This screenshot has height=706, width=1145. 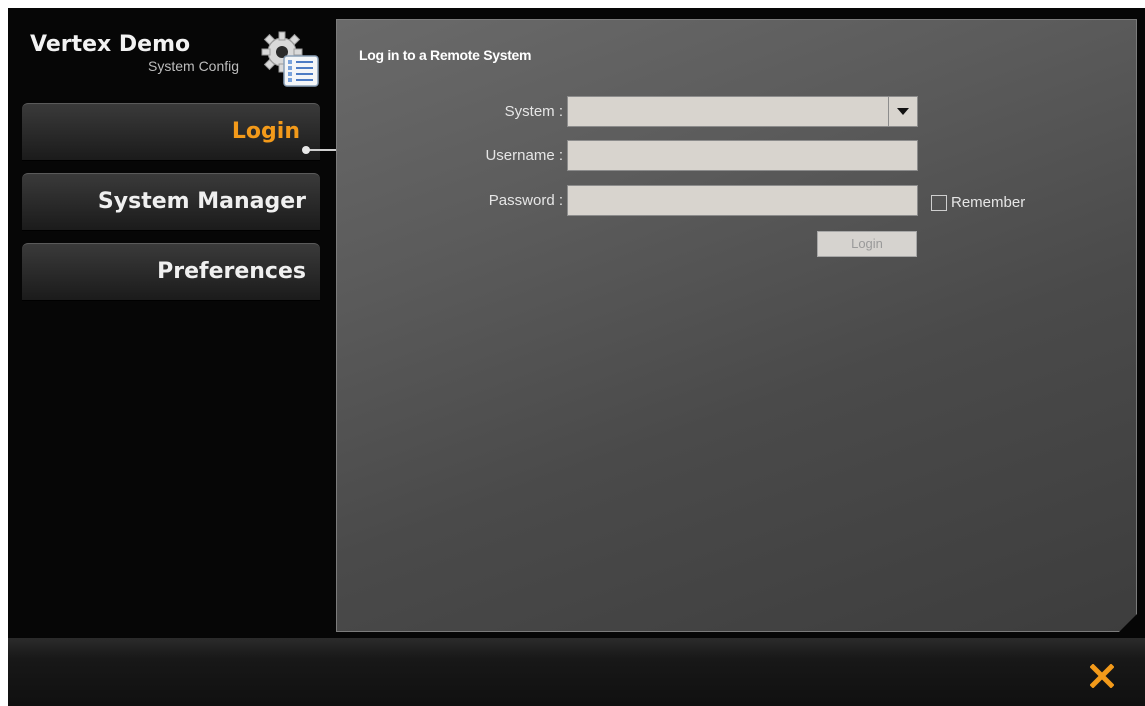 What do you see at coordinates (742, 155) in the screenshot?
I see `username-field` at bounding box center [742, 155].